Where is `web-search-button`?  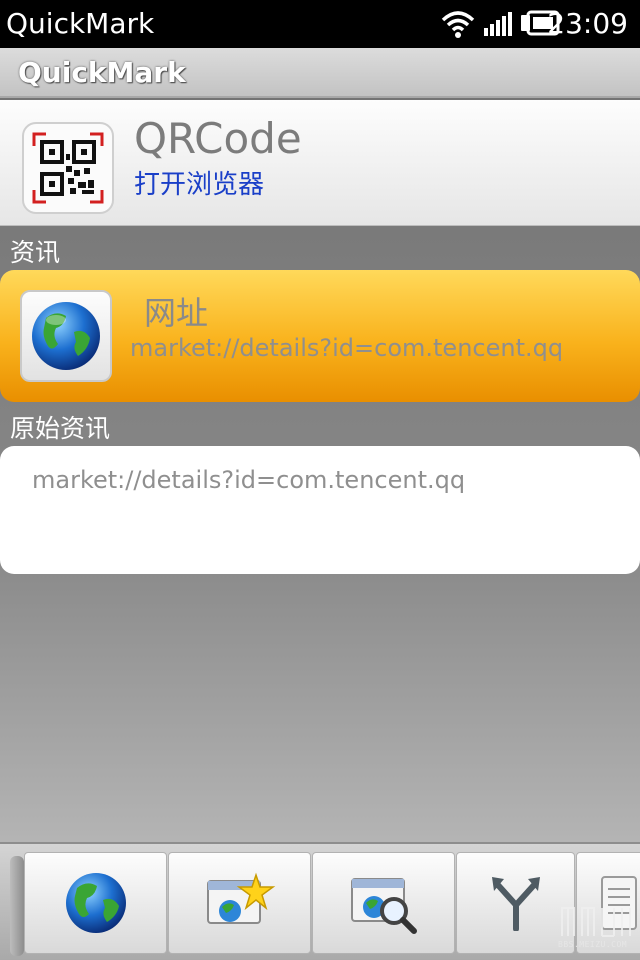
web-search-button is located at coordinates (383, 903).